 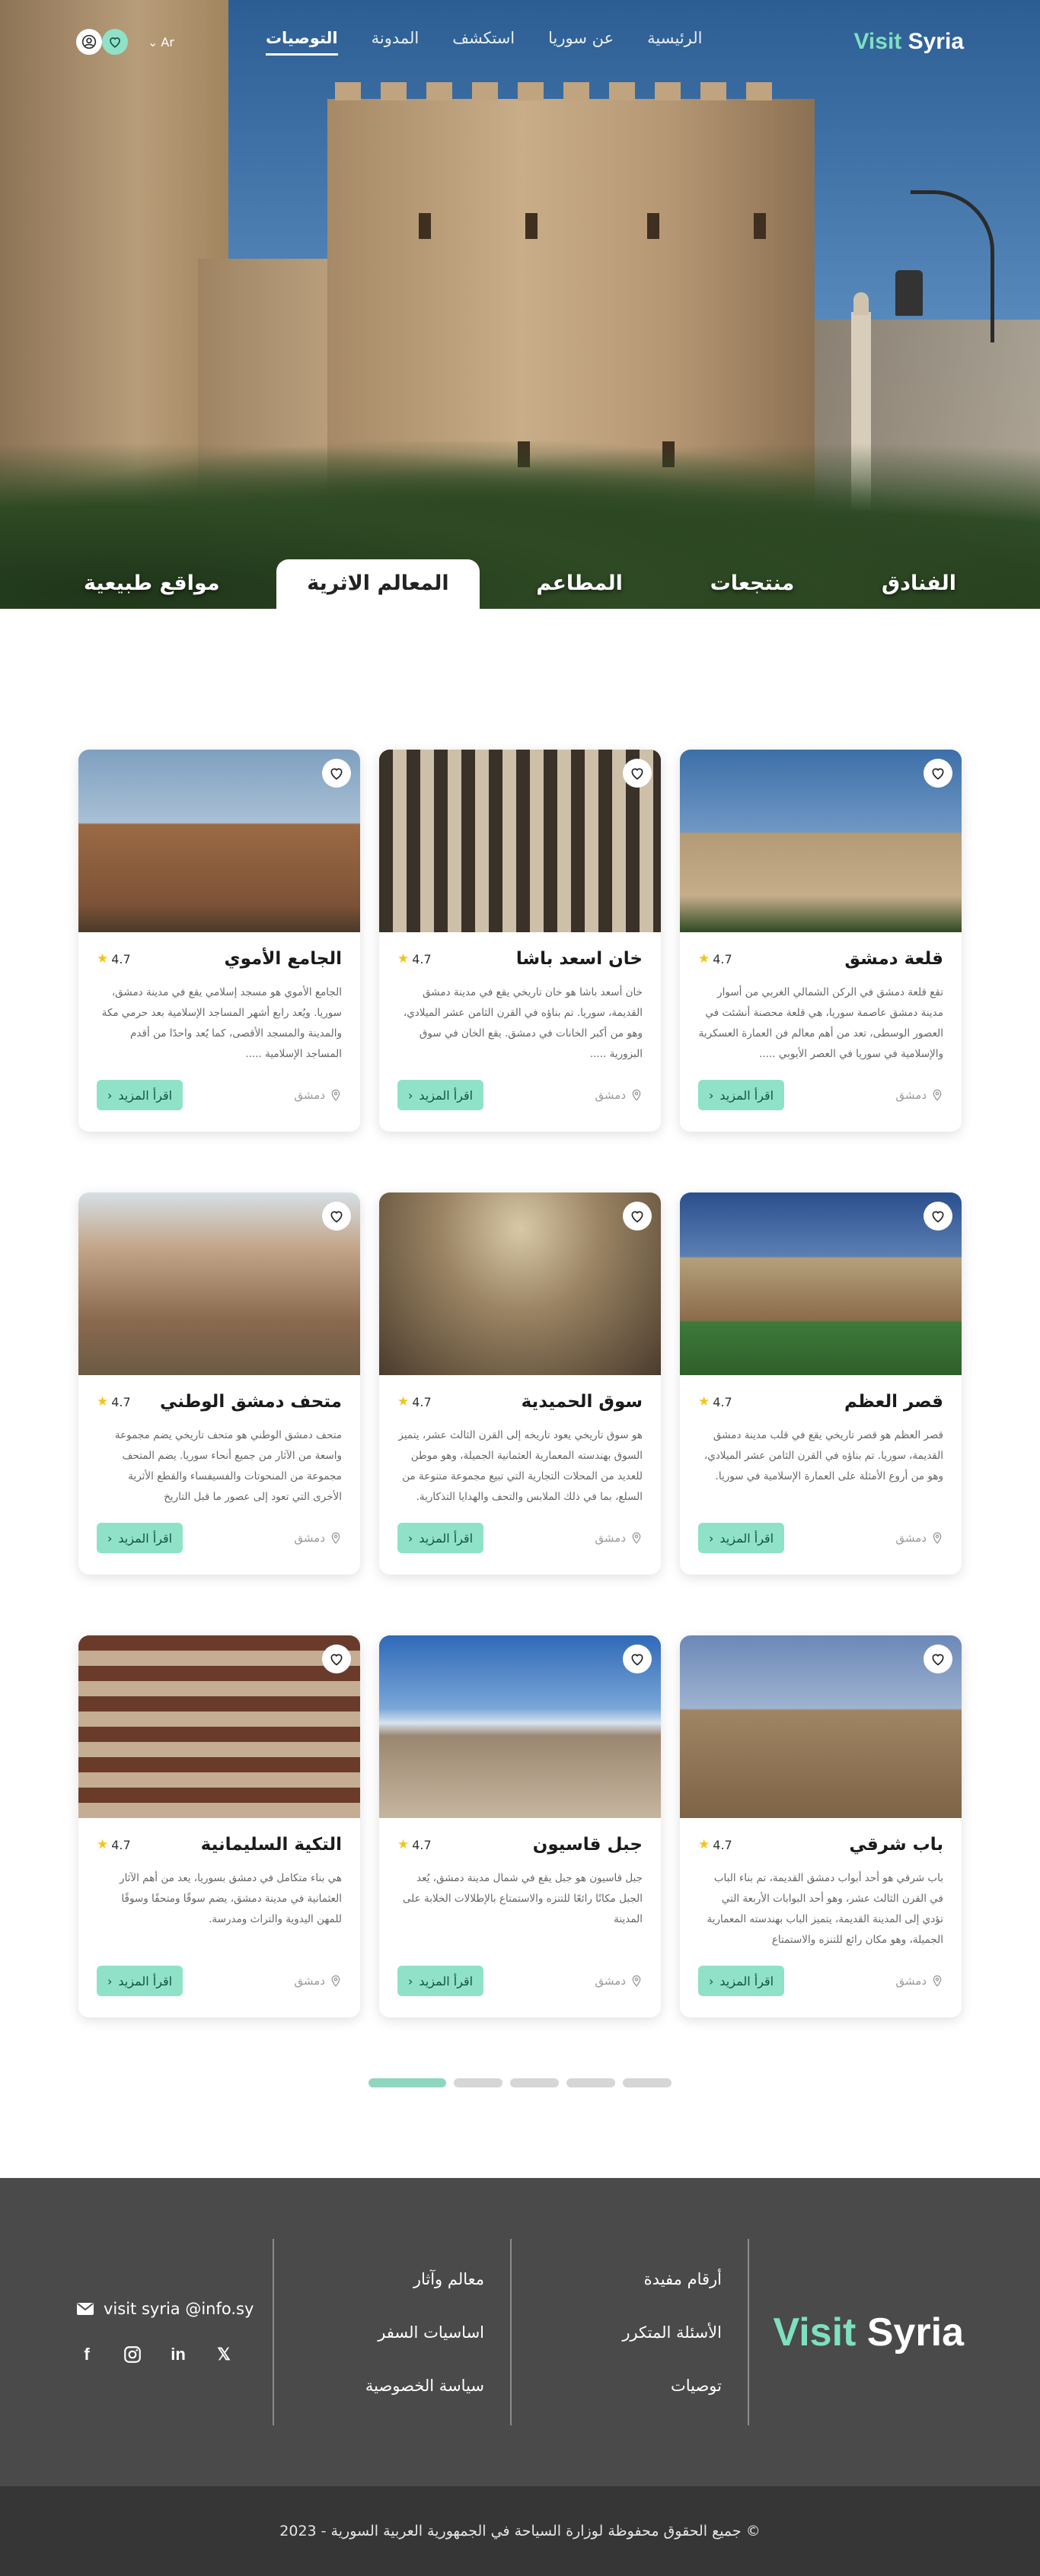 I want to click on user-icon, so click(x=89, y=42).